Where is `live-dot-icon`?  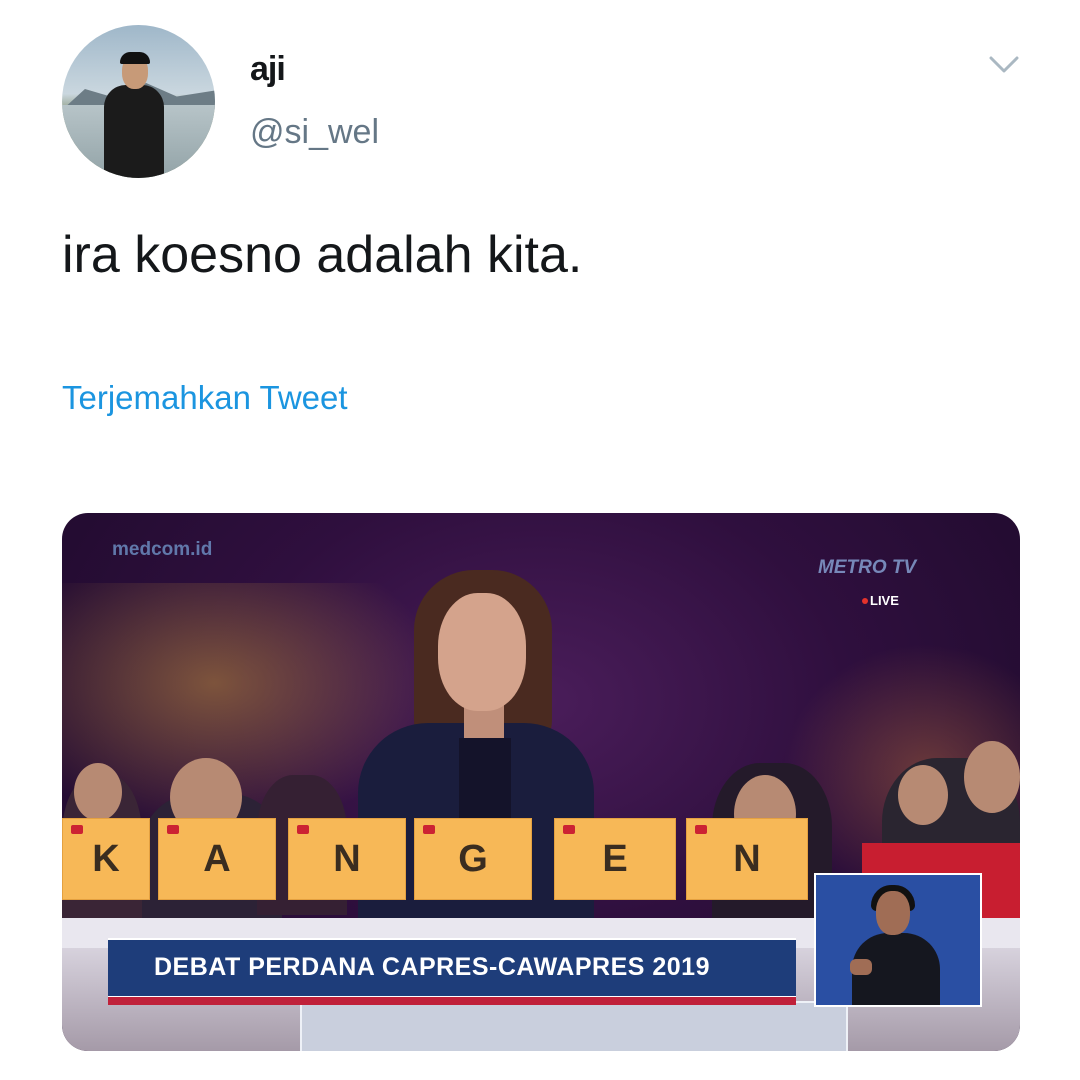
live-dot-icon is located at coordinates (865, 601).